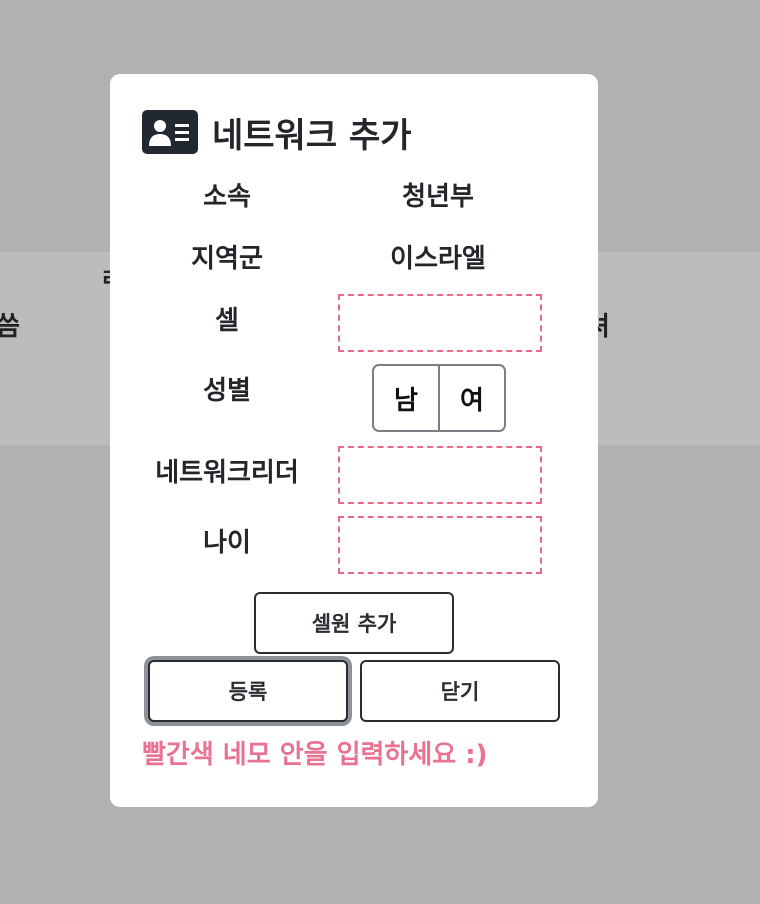  I want to click on modal-title: 네트워크 추가, so click(312, 135).